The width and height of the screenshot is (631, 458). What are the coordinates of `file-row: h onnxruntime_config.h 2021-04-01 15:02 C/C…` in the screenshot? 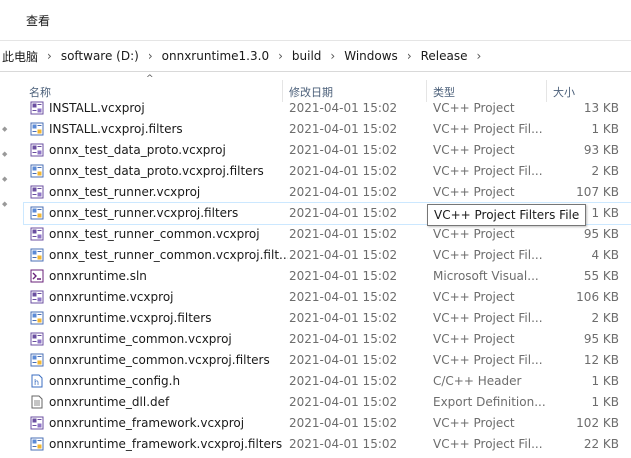 It's located at (327, 381).